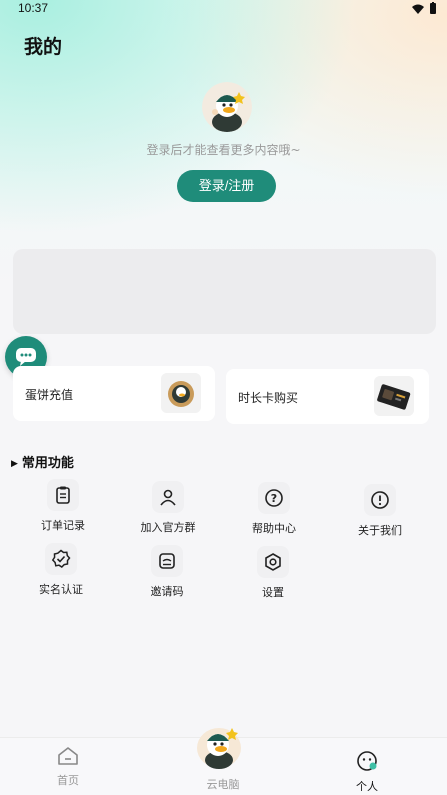 The height and width of the screenshot is (795, 447). Describe the element at coordinates (33, 8) in the screenshot. I see `status-time: 10:37` at that location.